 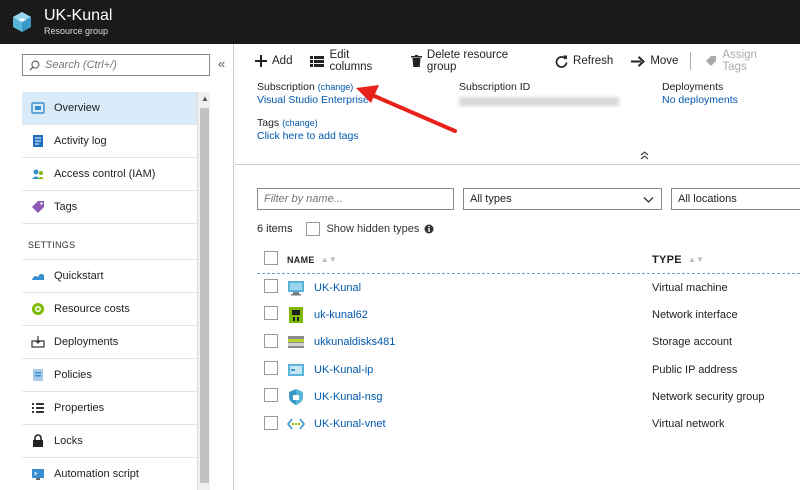 What do you see at coordinates (109, 441) in the screenshot?
I see `sidebar-item-locks: Locks` at bounding box center [109, 441].